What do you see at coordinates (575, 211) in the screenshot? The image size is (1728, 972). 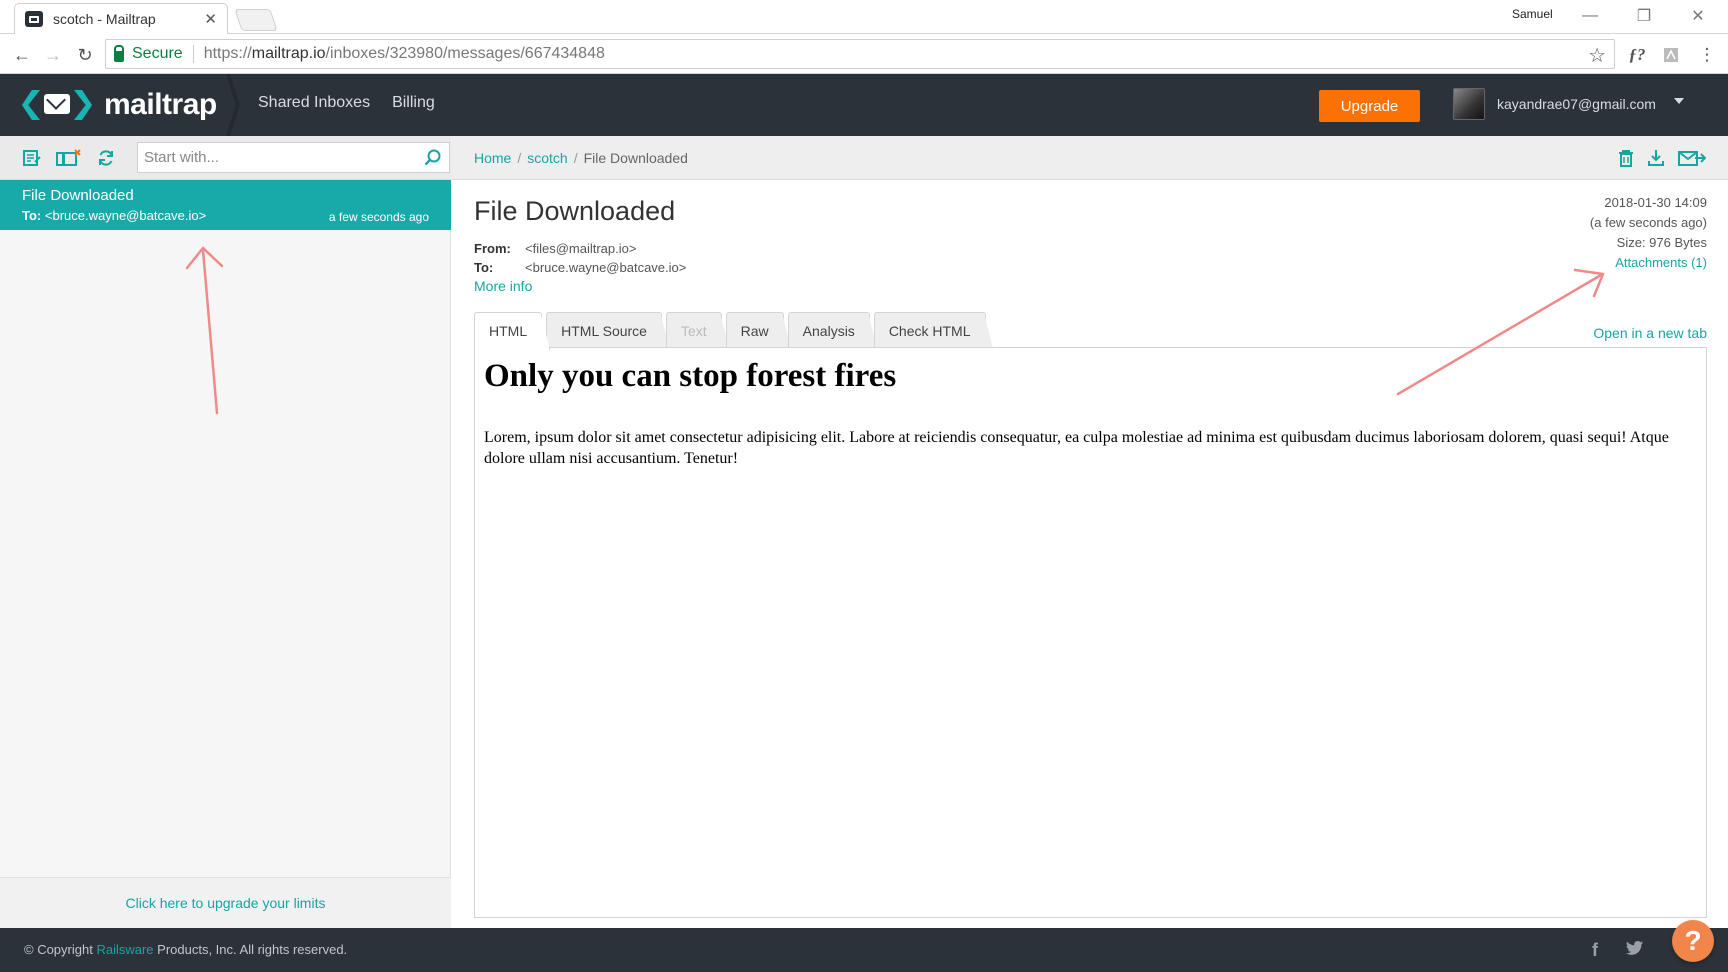 I see `message-title: File Downloaded` at bounding box center [575, 211].